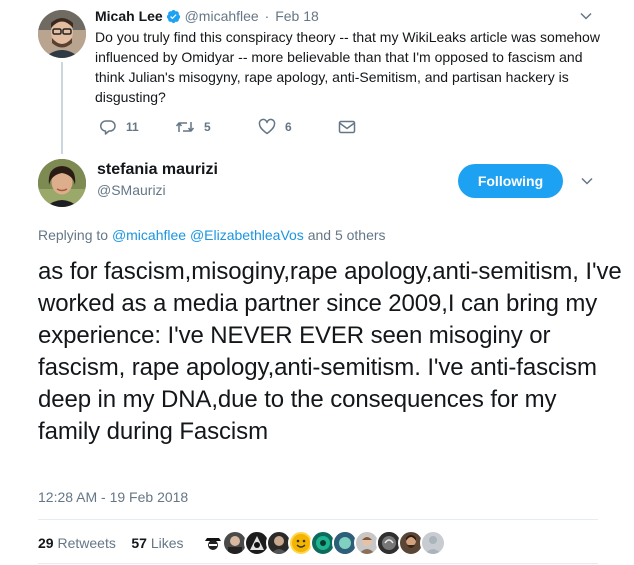 The width and height of the screenshot is (634, 565). Describe the element at coordinates (108, 127) in the screenshot. I see `reply-icon` at that location.